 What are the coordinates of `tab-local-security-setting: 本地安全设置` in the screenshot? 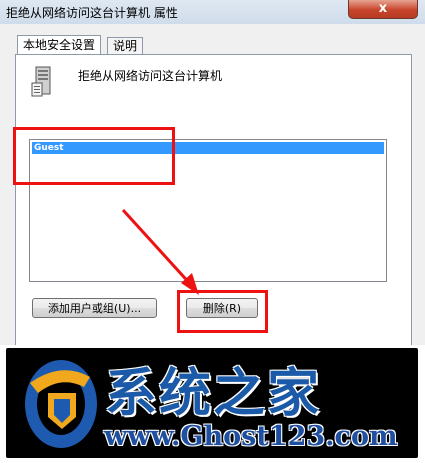 It's located at (59, 45).